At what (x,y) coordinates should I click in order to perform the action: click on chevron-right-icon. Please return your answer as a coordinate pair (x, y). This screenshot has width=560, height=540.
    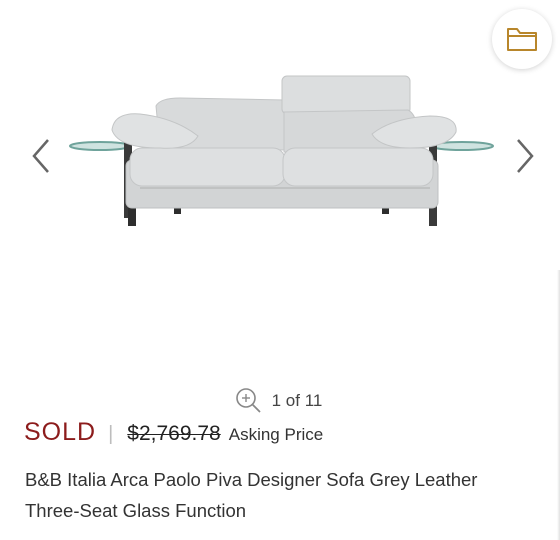
    Looking at the image, I should click on (525, 156).